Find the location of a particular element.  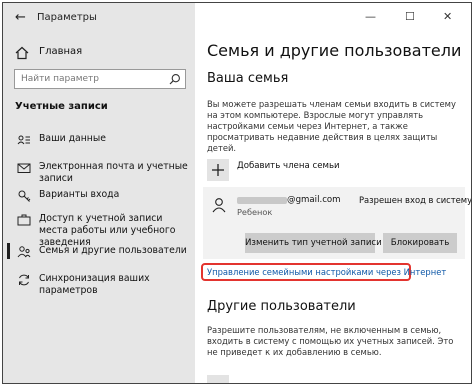

section-label: Учетные записи is located at coordinates (61, 106).